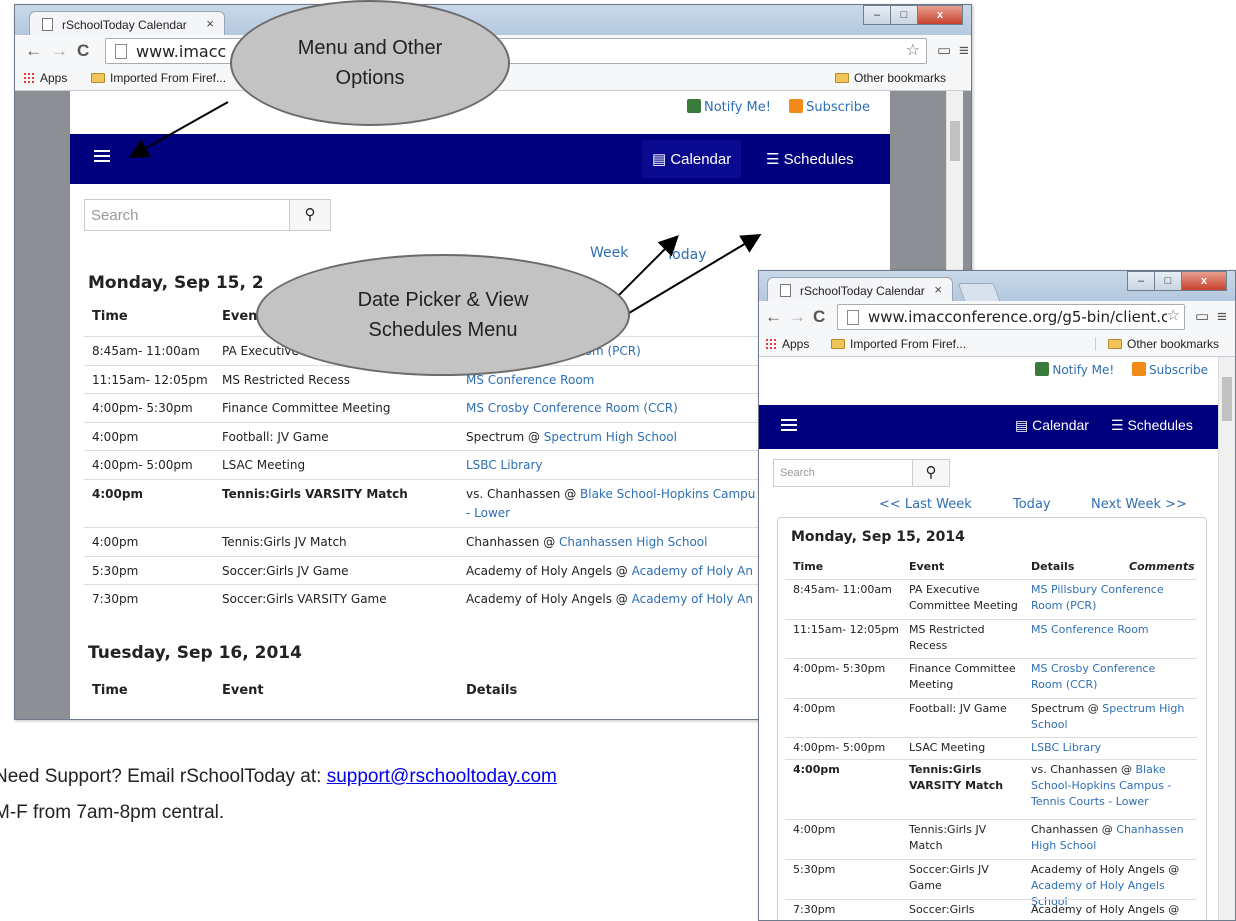  Describe the element at coordinates (633, 542) in the screenshot. I see `location-link: Chanhassen High School` at that location.